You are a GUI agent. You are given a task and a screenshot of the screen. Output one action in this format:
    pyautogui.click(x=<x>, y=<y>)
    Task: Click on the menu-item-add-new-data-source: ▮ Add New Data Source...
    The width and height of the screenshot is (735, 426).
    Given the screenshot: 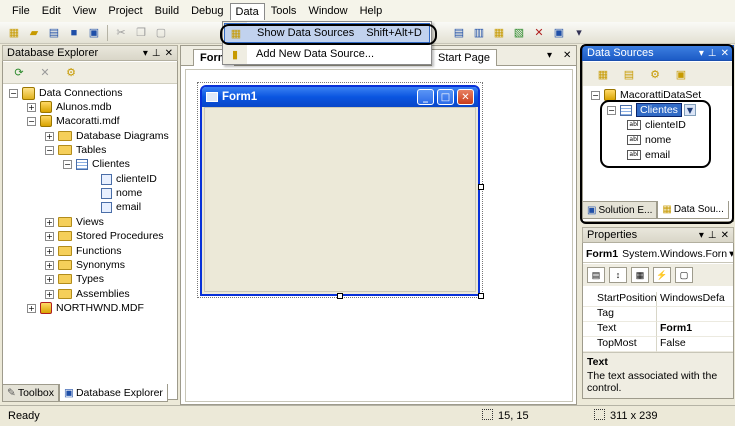 What is the action you would take?
    pyautogui.click(x=327, y=54)
    